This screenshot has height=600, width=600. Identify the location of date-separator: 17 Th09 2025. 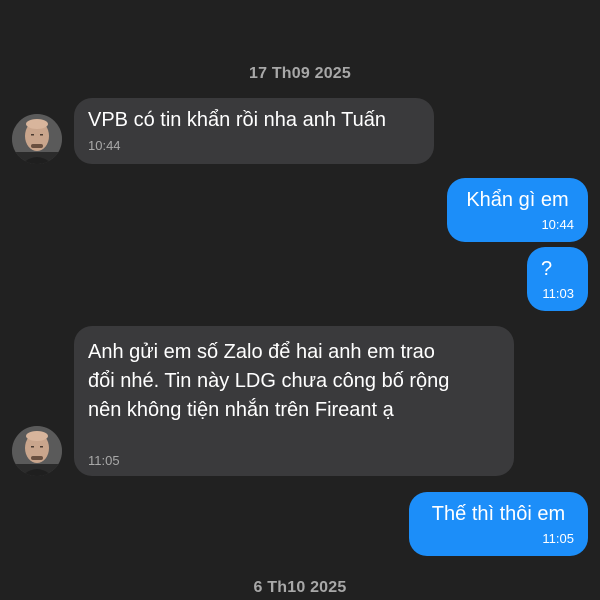
(300, 73).